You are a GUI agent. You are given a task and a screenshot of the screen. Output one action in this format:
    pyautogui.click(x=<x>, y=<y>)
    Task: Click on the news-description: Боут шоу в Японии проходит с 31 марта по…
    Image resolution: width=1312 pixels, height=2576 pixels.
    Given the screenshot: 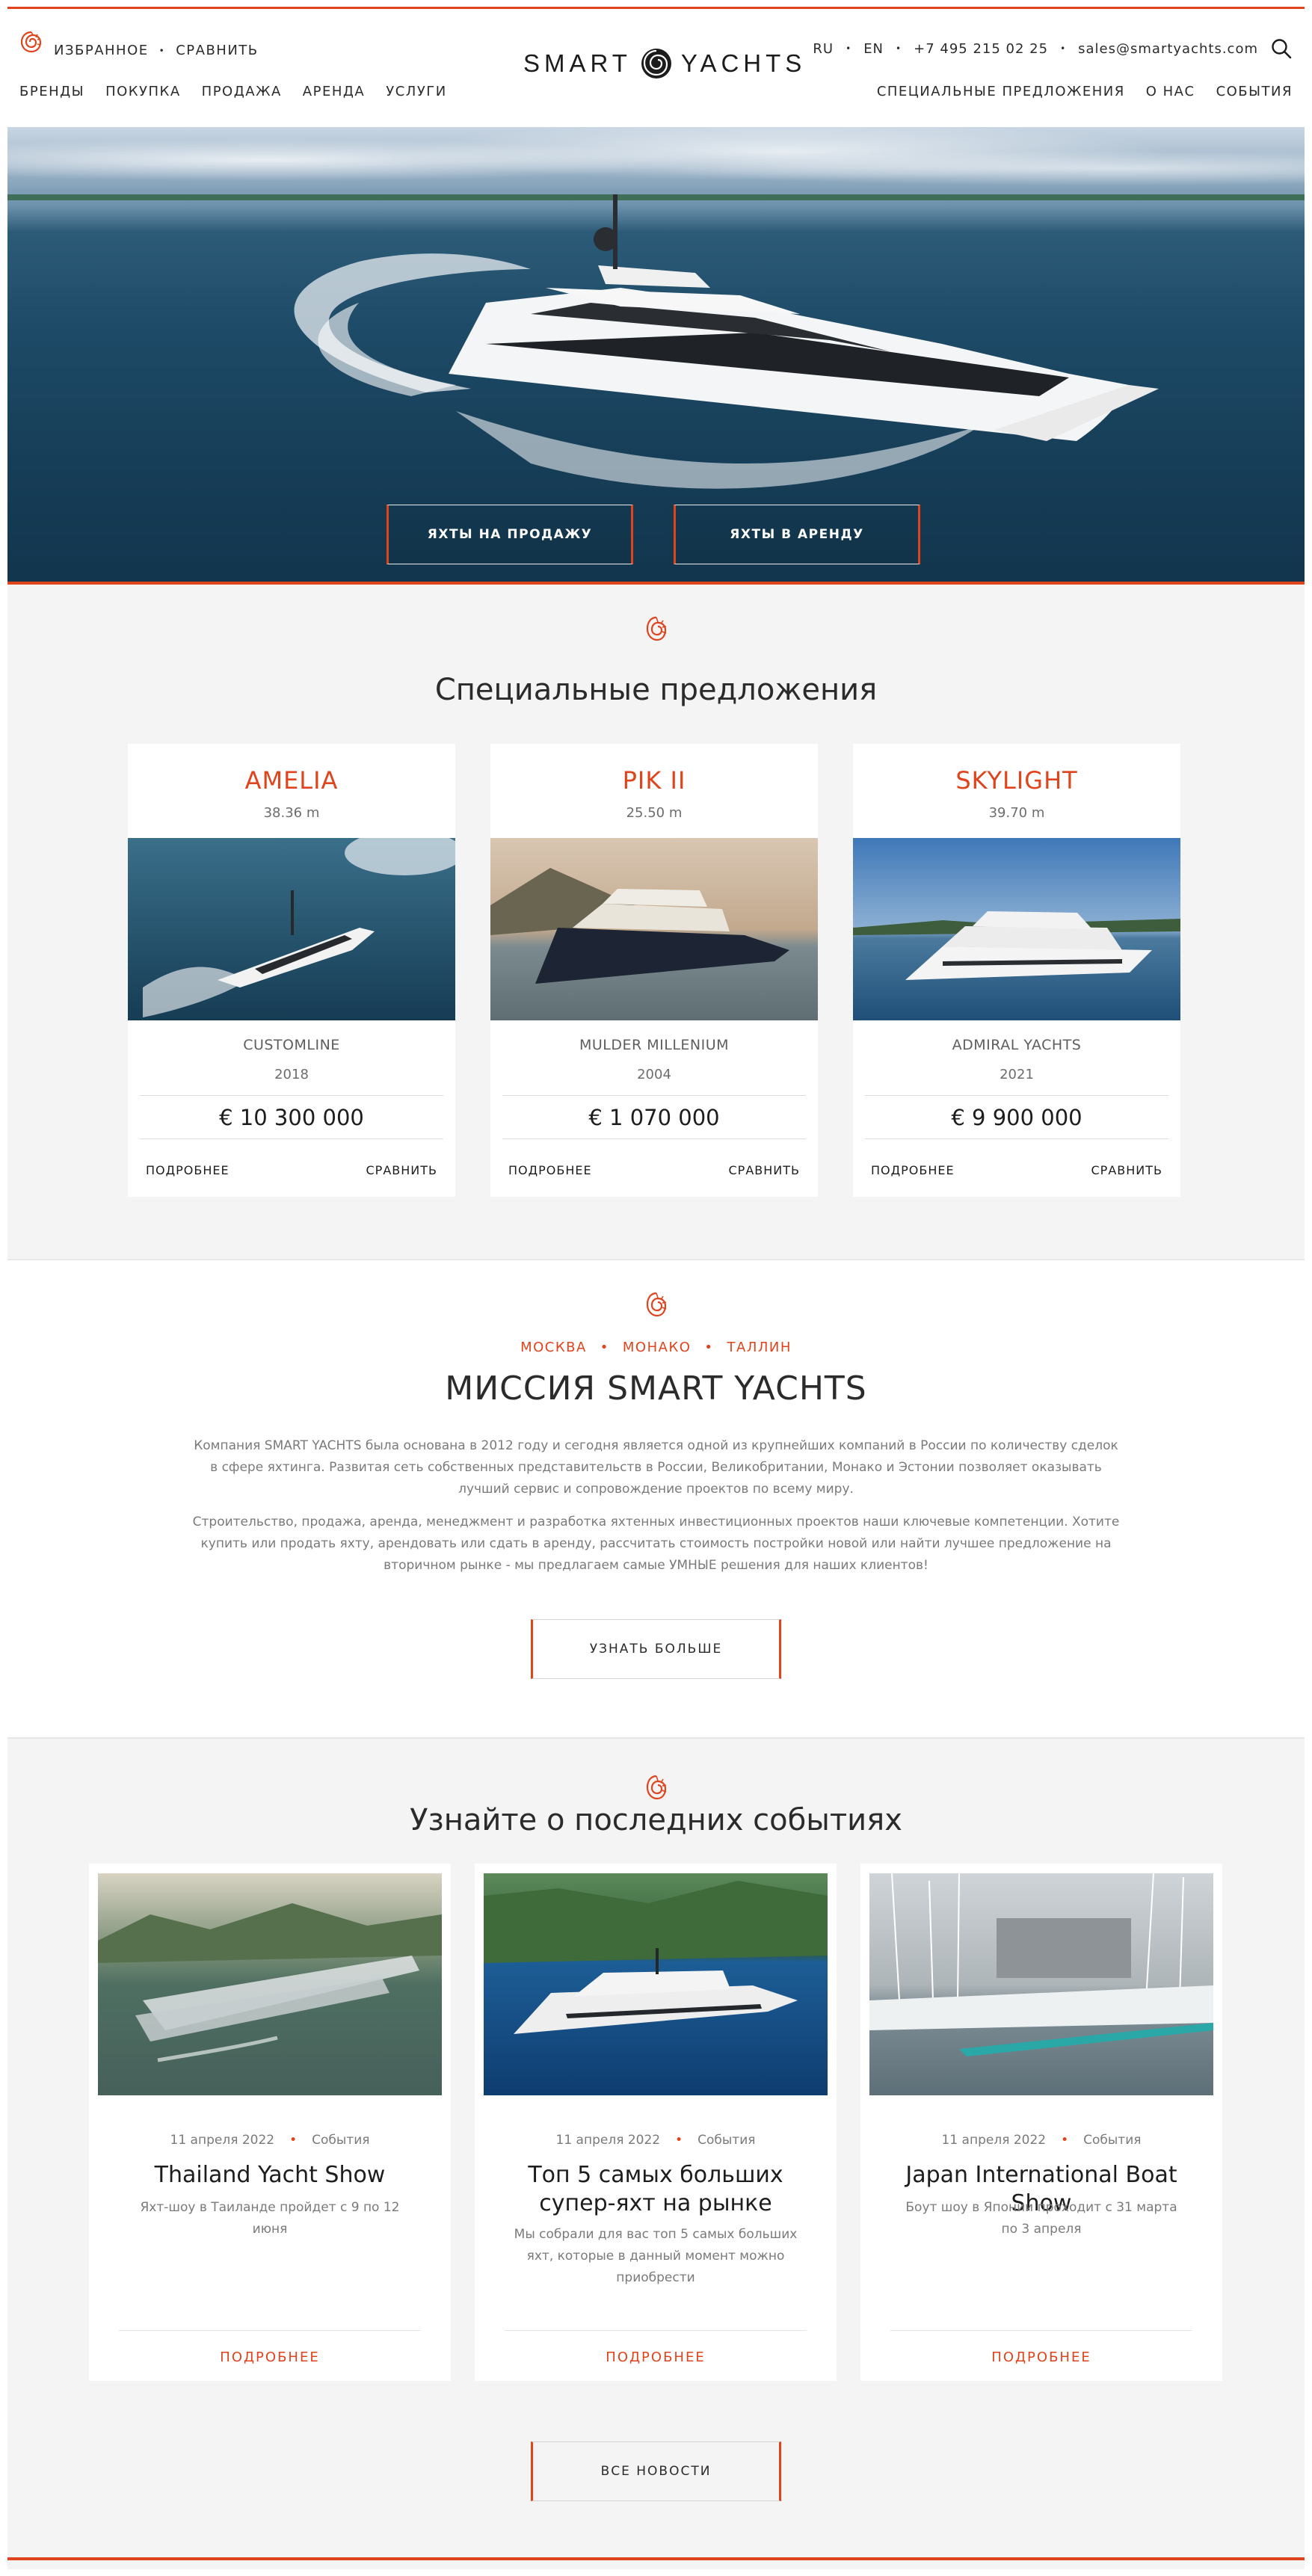 What is the action you would take?
    pyautogui.click(x=1041, y=2218)
    